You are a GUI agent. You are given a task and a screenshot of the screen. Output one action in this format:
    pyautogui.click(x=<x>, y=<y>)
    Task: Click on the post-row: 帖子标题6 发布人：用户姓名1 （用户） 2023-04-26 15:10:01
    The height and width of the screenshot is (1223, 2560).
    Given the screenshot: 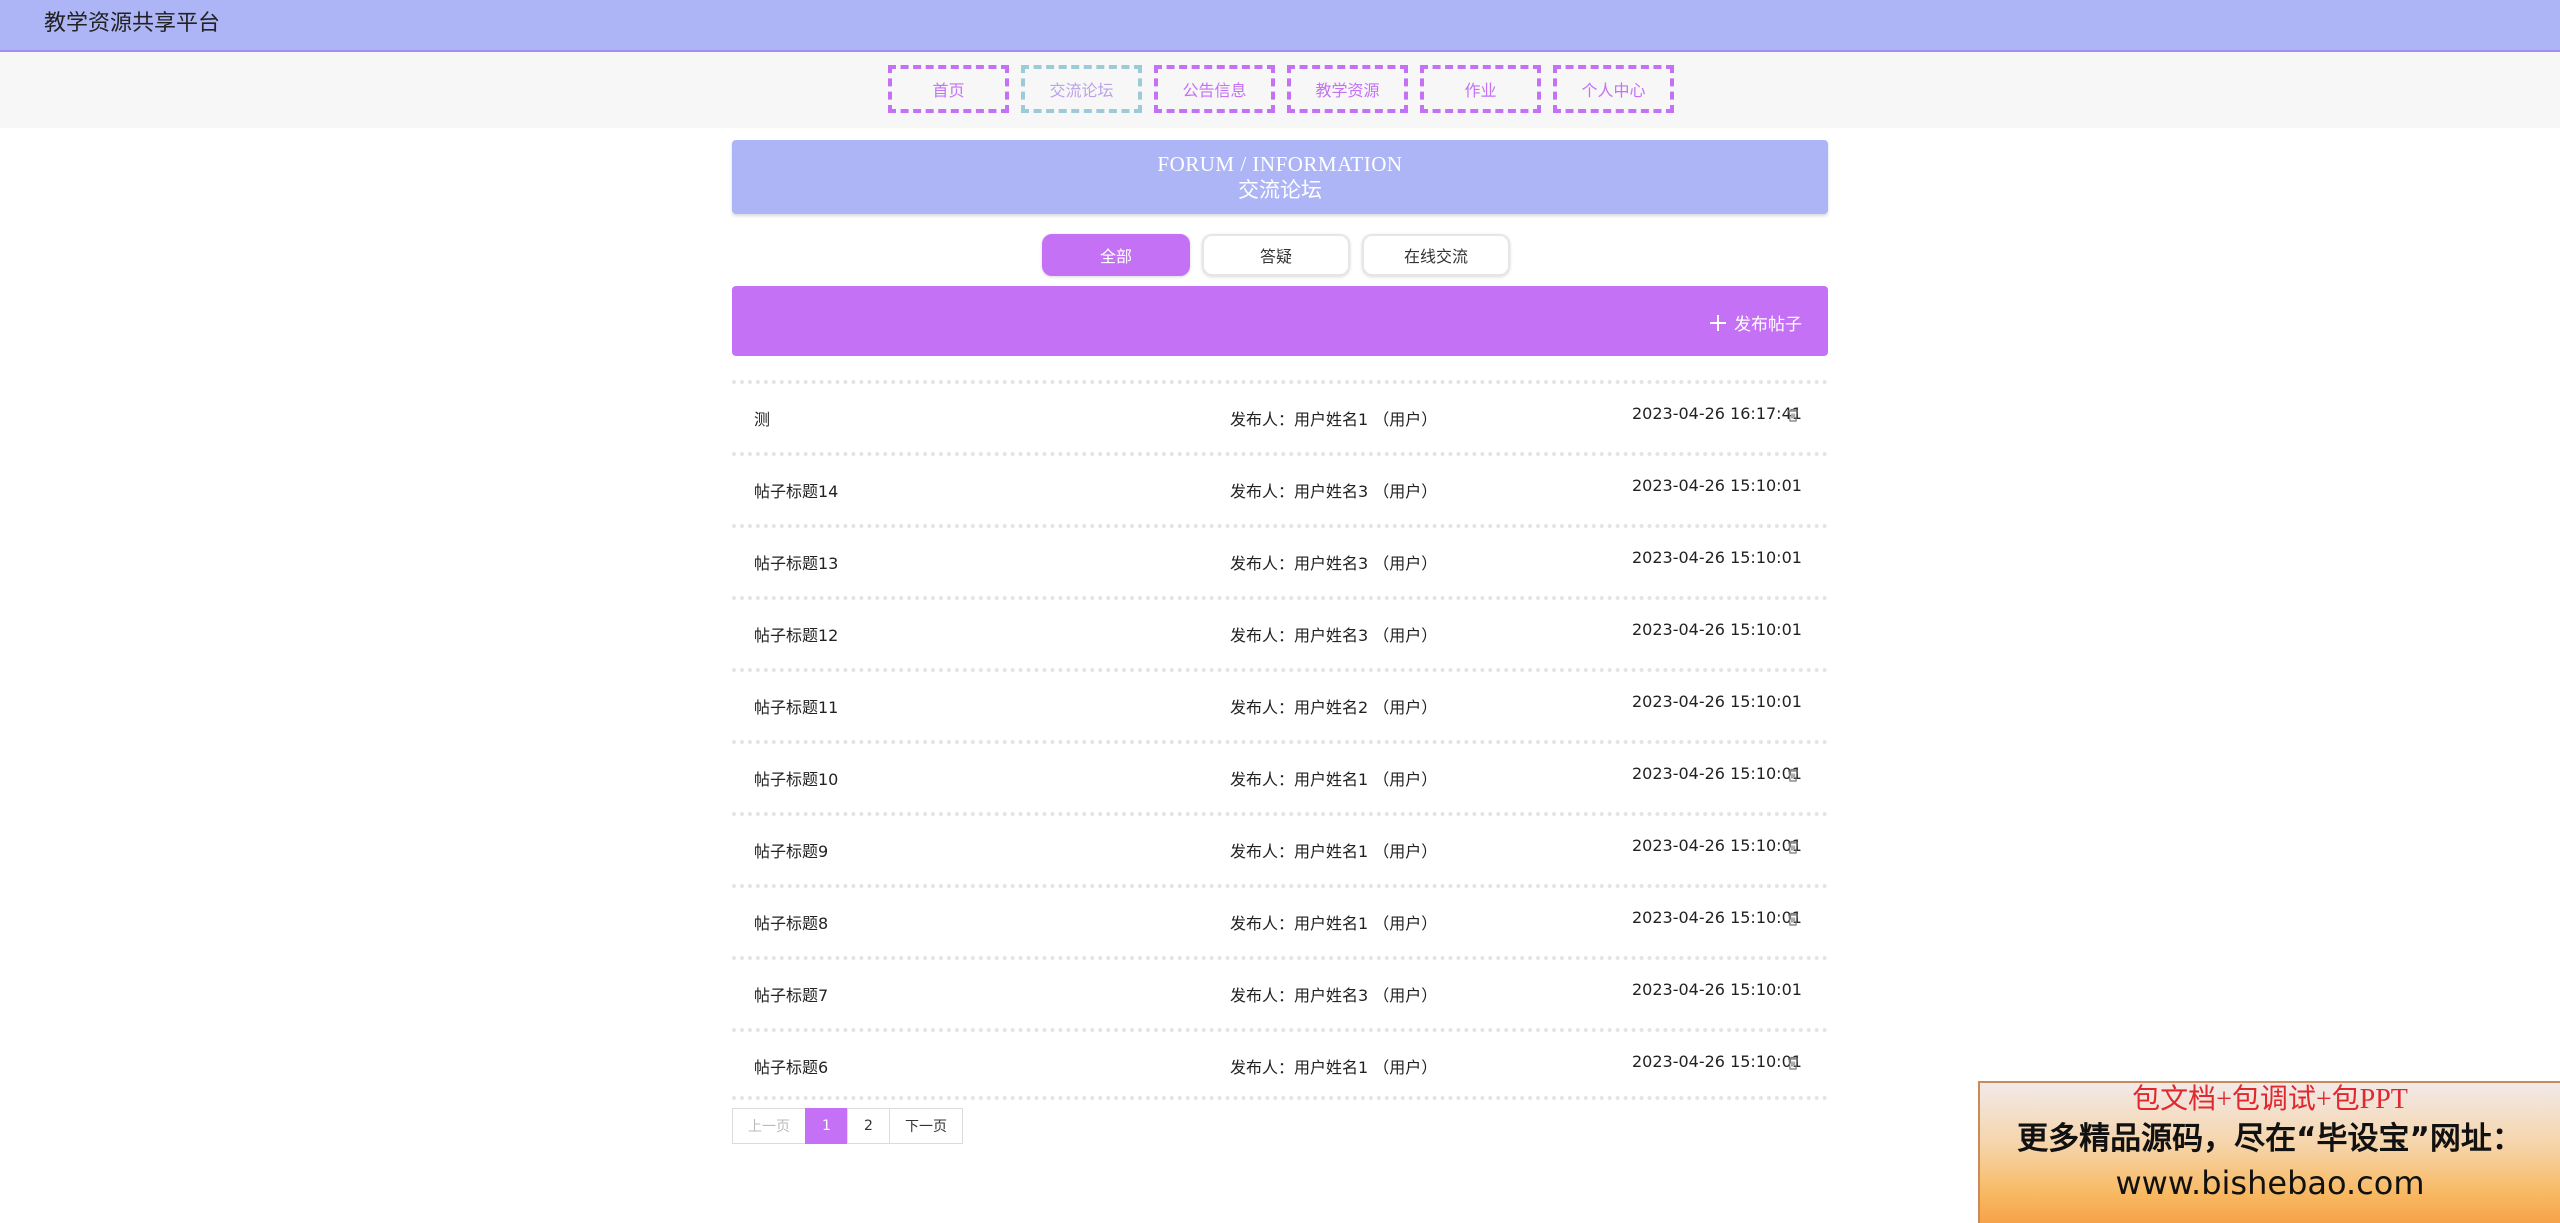 What is the action you would take?
    pyautogui.click(x=1280, y=1064)
    